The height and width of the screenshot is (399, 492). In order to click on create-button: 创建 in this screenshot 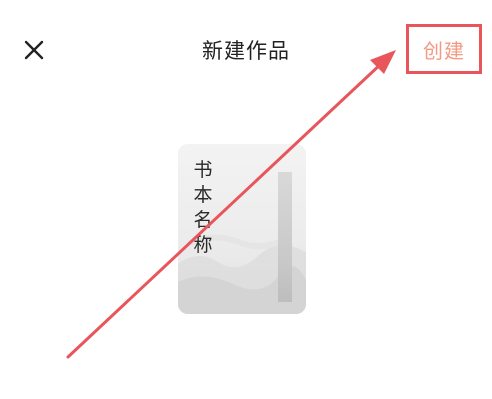, I will do `click(444, 49)`.